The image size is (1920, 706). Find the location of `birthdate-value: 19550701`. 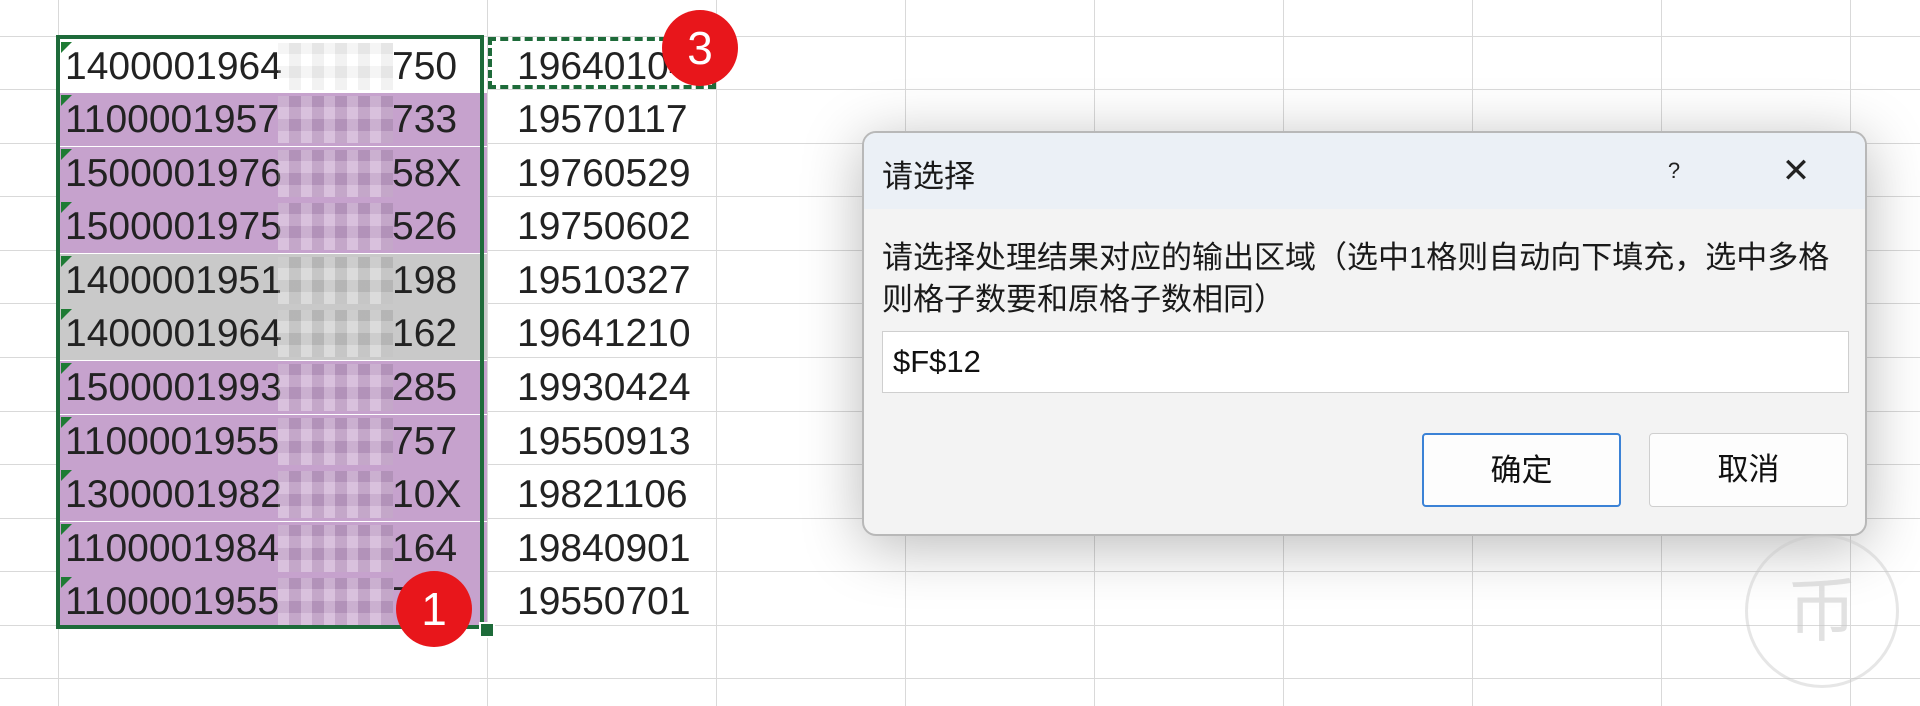

birthdate-value: 19550701 is located at coordinates (604, 601).